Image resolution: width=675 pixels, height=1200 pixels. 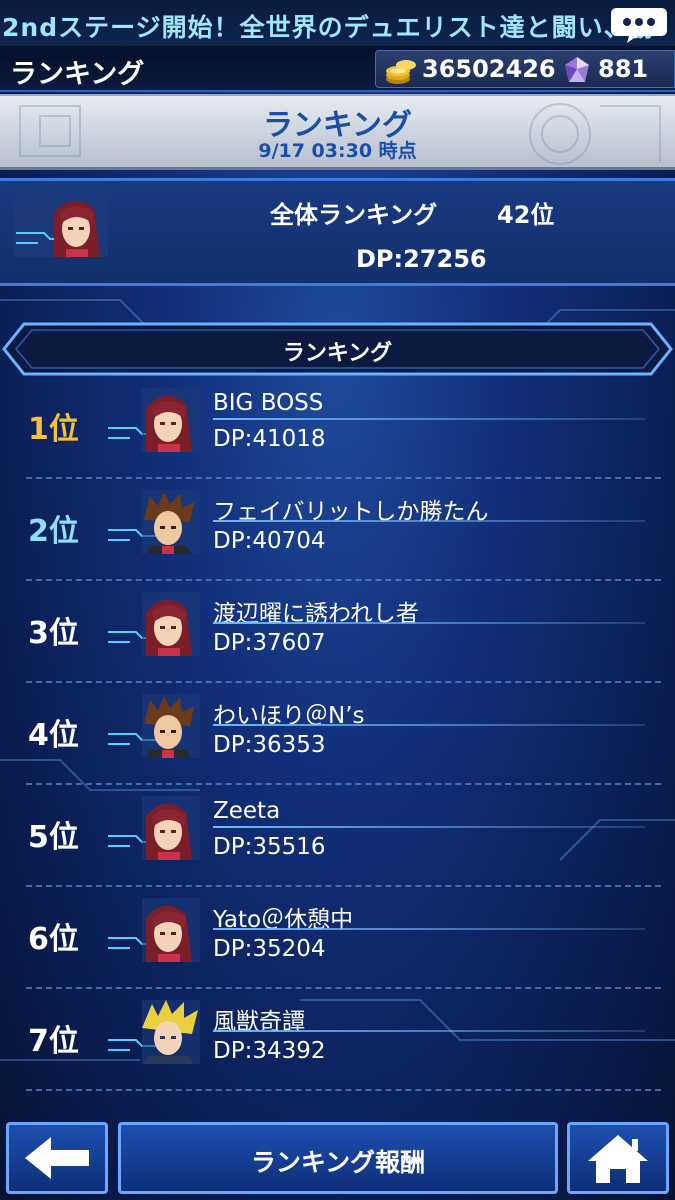 What do you see at coordinates (337, 839) in the screenshot?
I see `ranking-row: 5位 Zeeta DP:35516` at bounding box center [337, 839].